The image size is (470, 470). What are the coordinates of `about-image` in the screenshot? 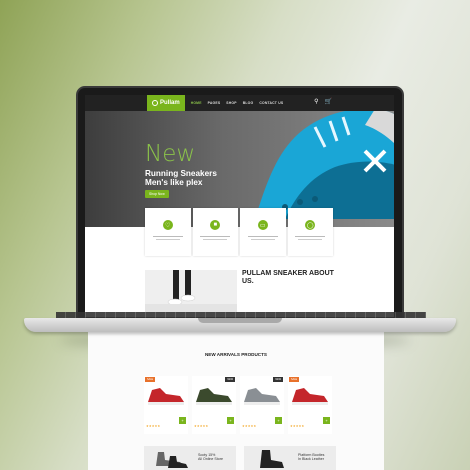 It's located at (191, 291).